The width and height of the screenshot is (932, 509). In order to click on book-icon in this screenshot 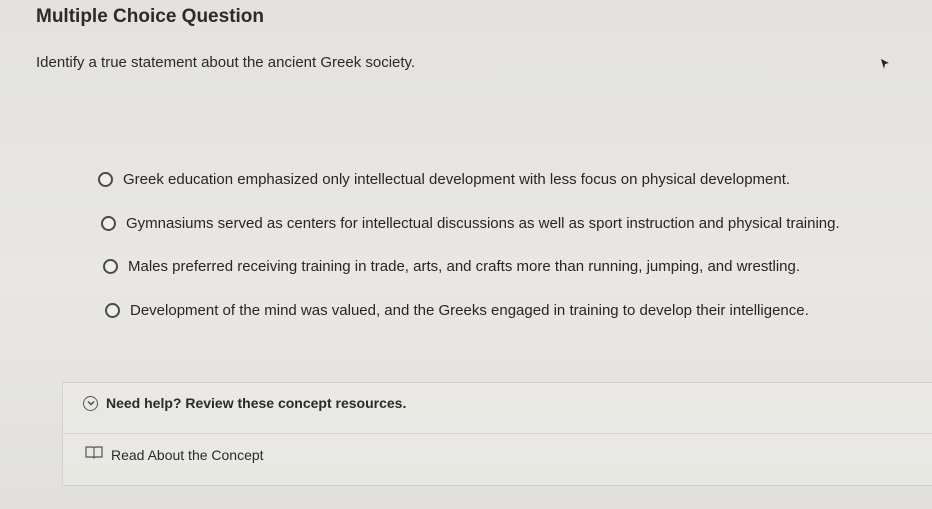, I will do `click(94, 454)`.